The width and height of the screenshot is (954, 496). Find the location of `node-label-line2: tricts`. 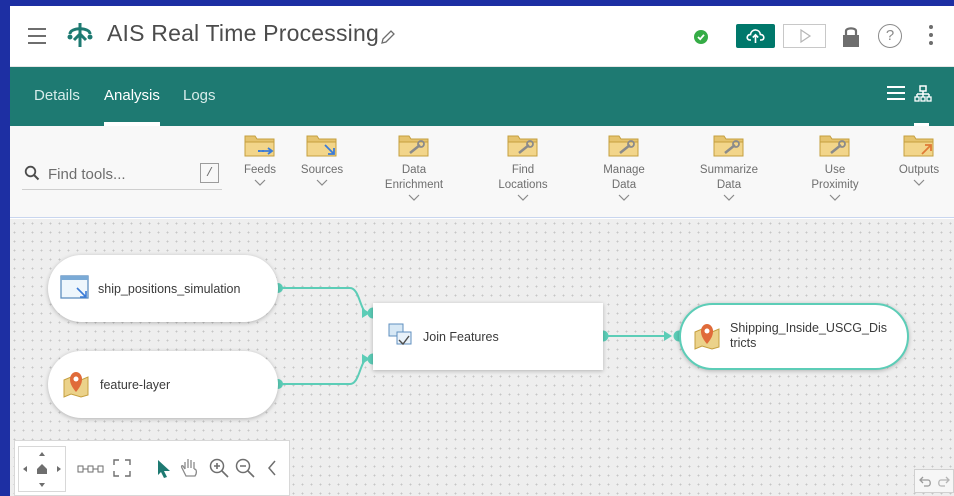

node-label-line2: tricts is located at coordinates (743, 343).